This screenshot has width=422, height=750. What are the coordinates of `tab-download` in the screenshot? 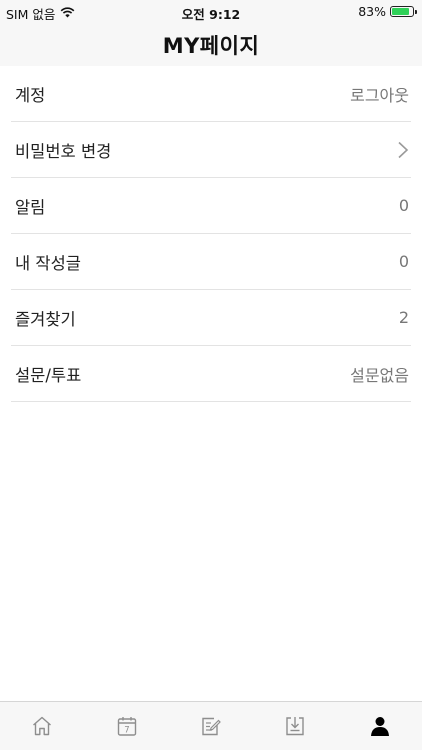 It's located at (295, 726).